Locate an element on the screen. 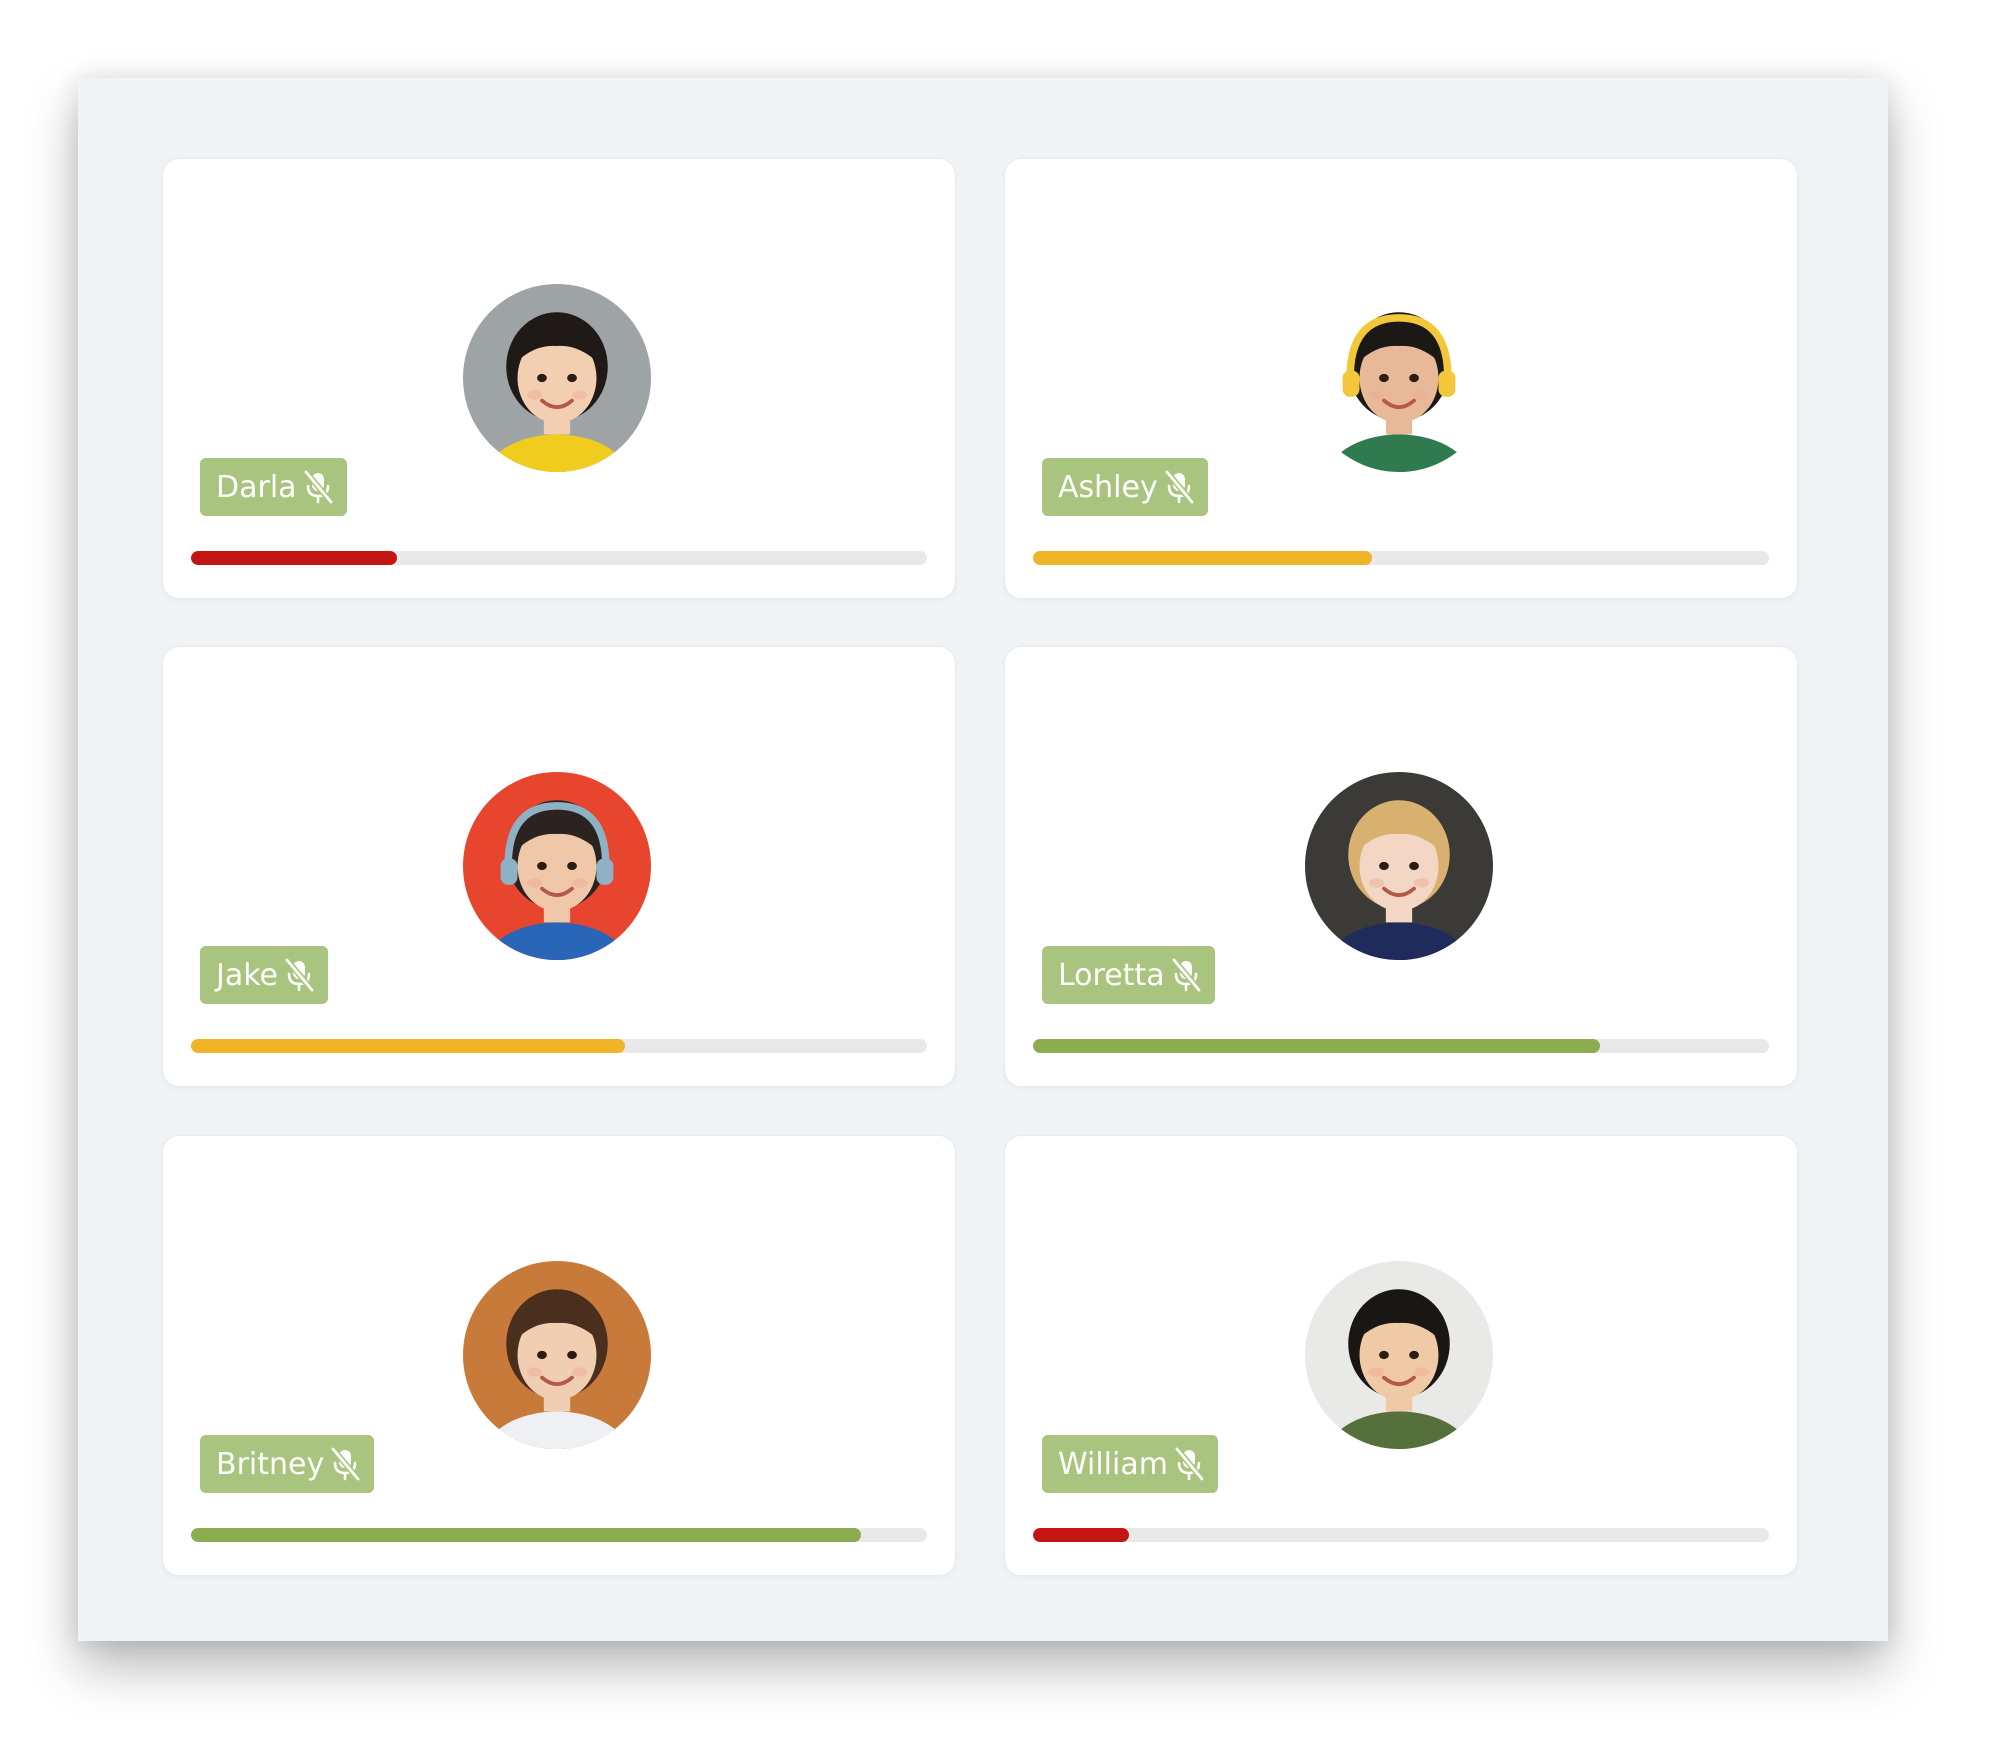 The image size is (2000, 1754). participant-name: Britney is located at coordinates (270, 1464).